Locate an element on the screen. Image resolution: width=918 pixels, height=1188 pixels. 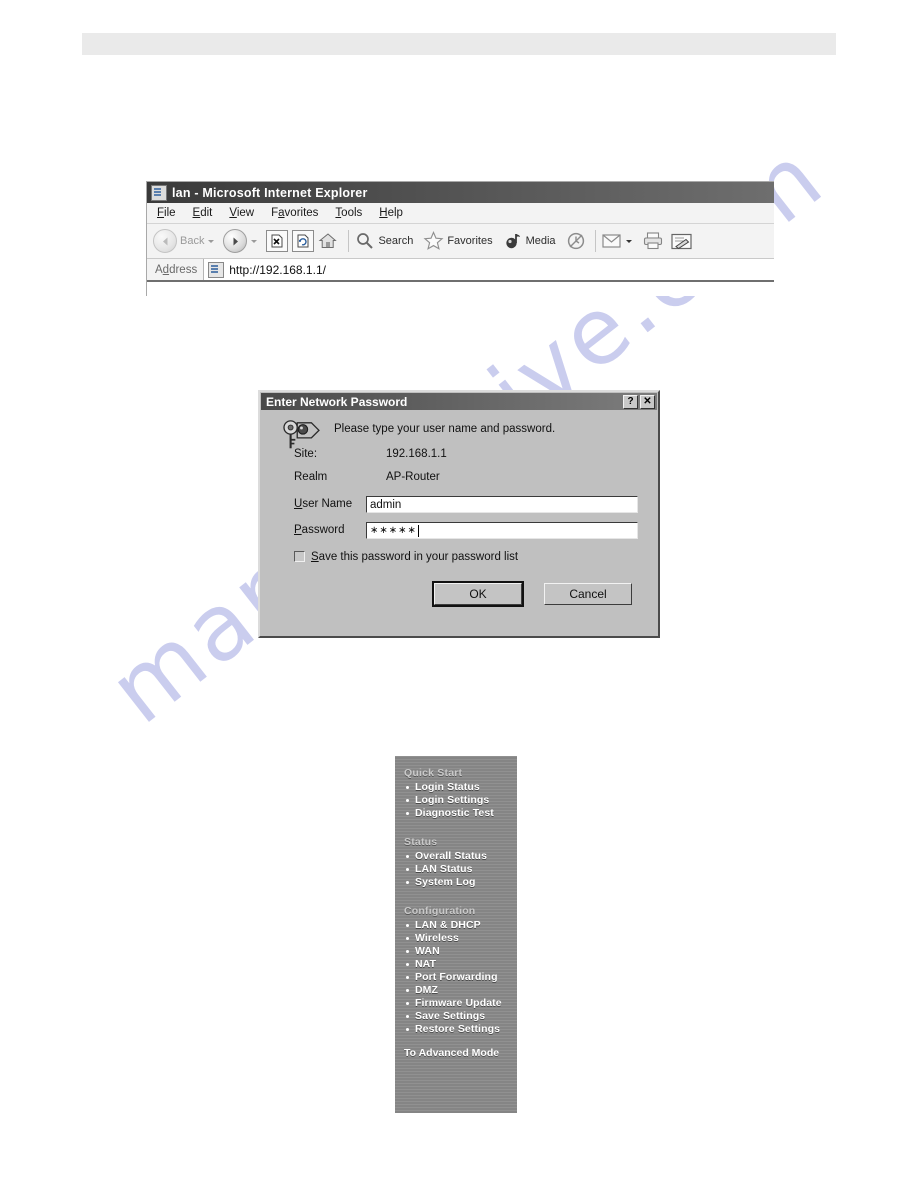
menu-tools: Tools is located at coordinates (348, 213).